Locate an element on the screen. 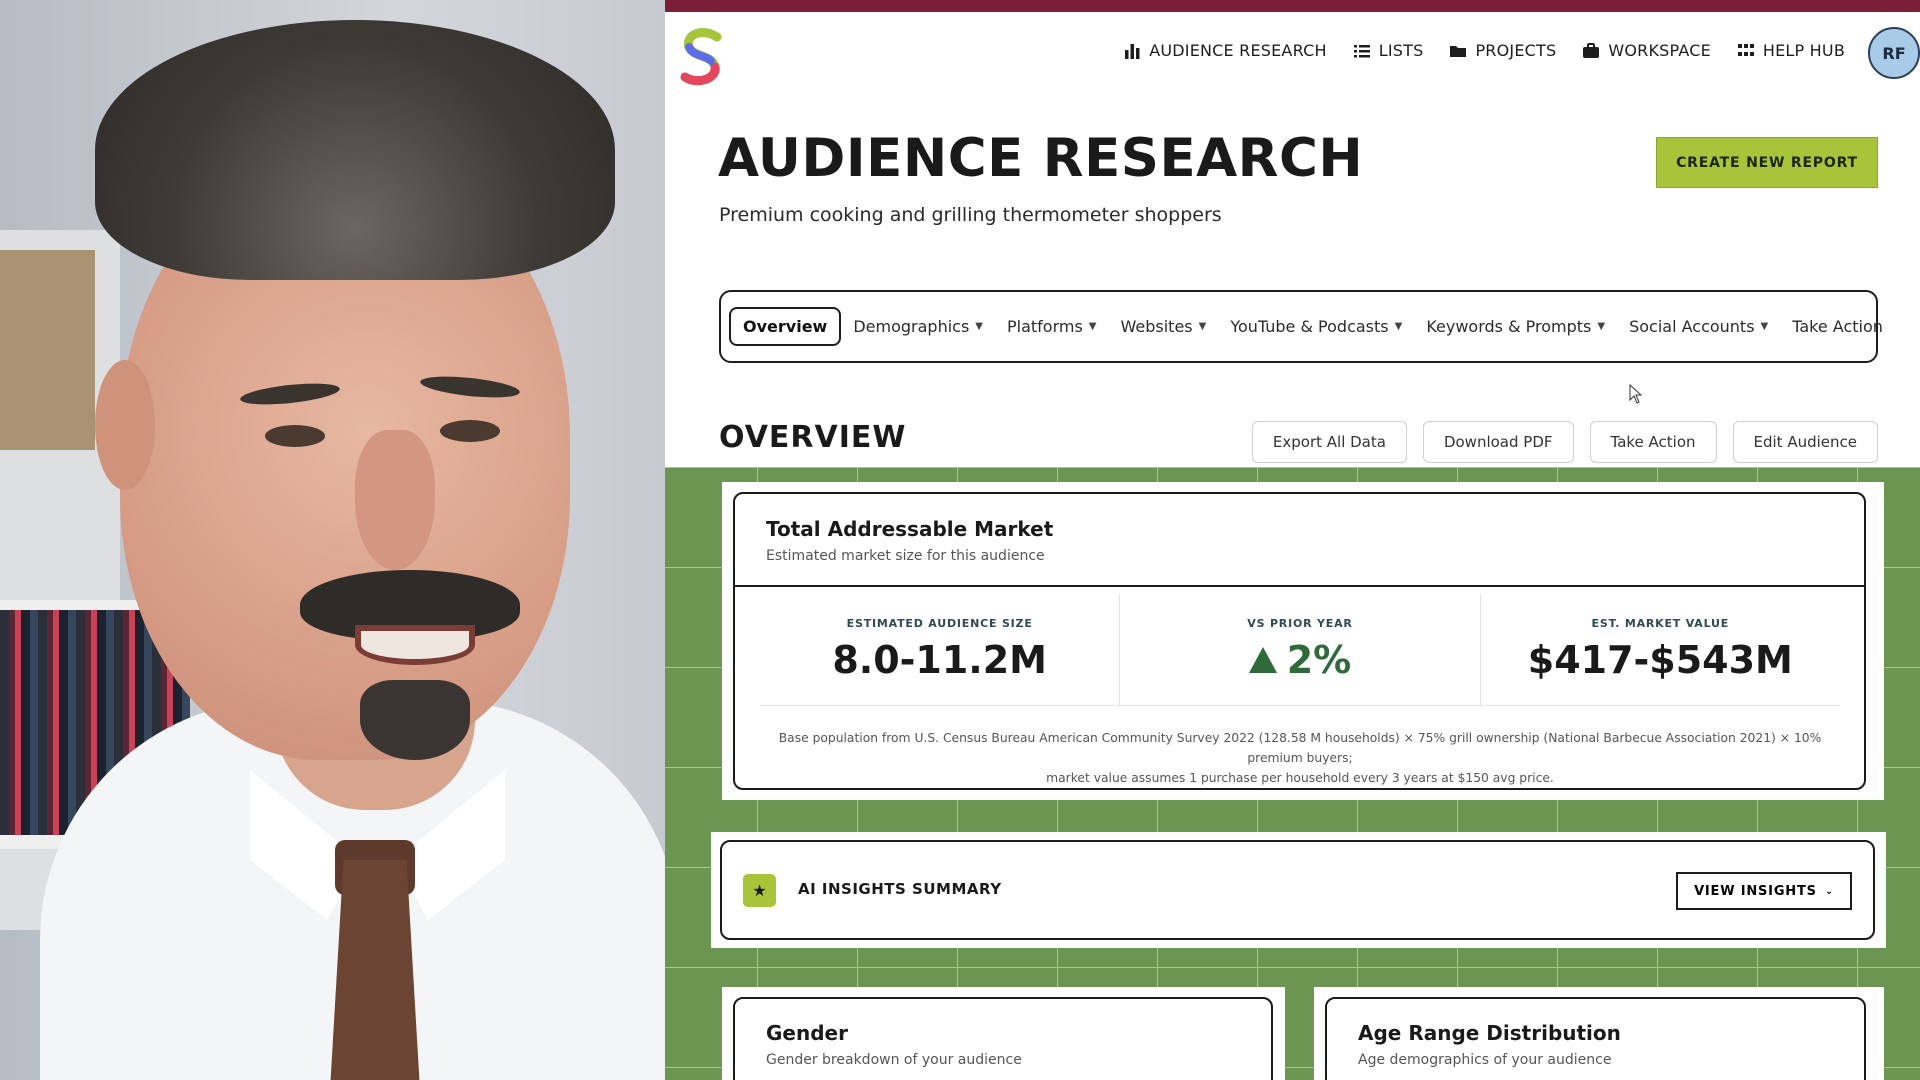 The width and height of the screenshot is (1920, 1080). stat-value-wrap: 2% is located at coordinates (1300, 660).